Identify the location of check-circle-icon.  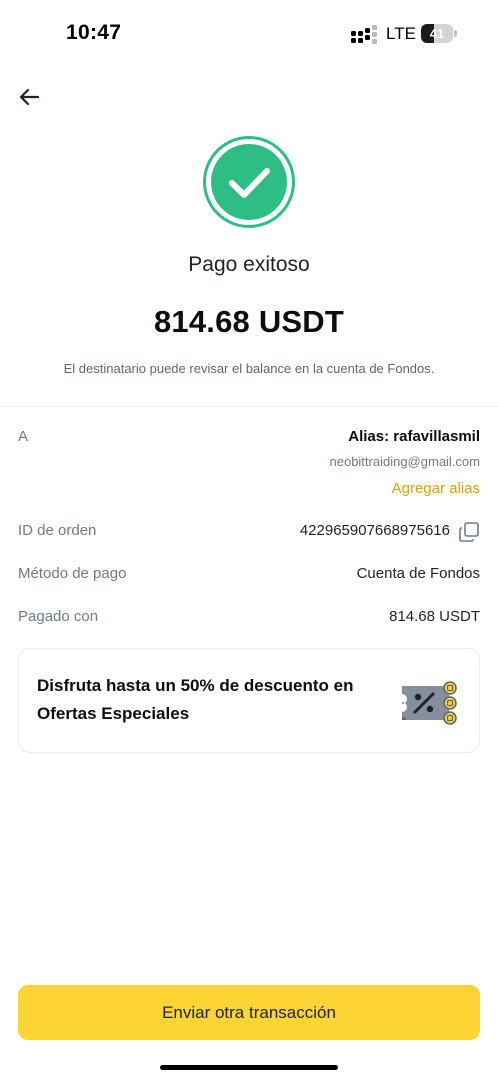
(249, 182).